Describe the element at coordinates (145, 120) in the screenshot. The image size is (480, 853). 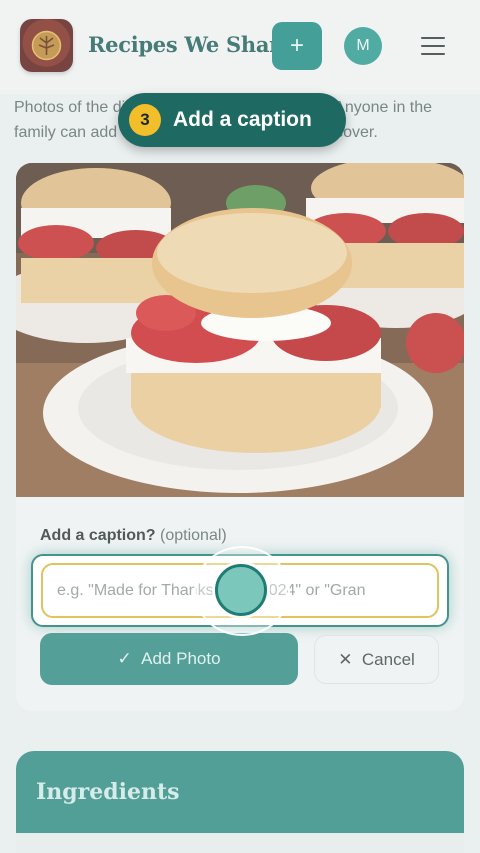
I see `step-number-badge: 3` at that location.